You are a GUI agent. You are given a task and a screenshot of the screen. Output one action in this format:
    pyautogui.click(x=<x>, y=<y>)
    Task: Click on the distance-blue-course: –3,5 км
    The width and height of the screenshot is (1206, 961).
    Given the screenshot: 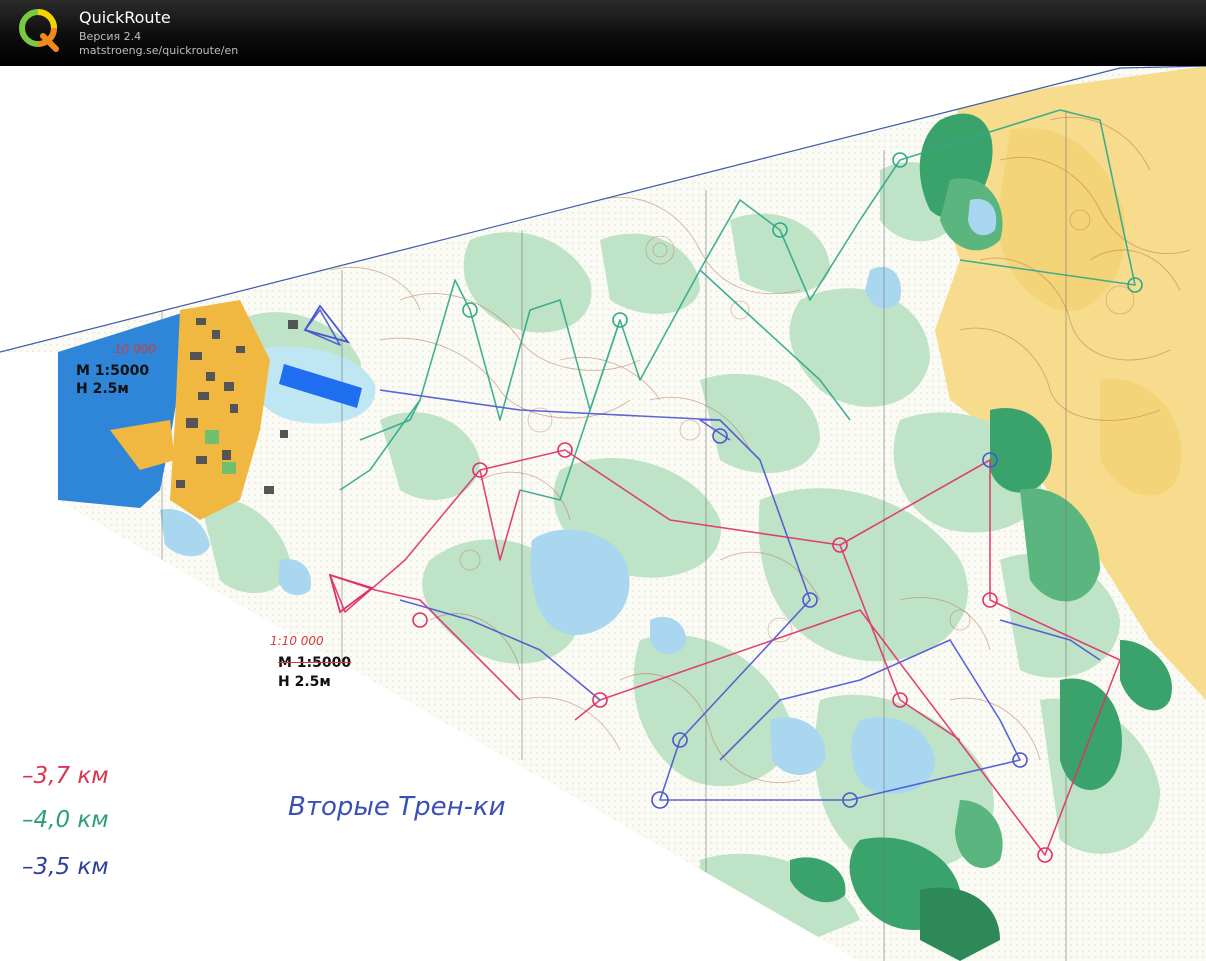 What is the action you would take?
    pyautogui.click(x=65, y=867)
    